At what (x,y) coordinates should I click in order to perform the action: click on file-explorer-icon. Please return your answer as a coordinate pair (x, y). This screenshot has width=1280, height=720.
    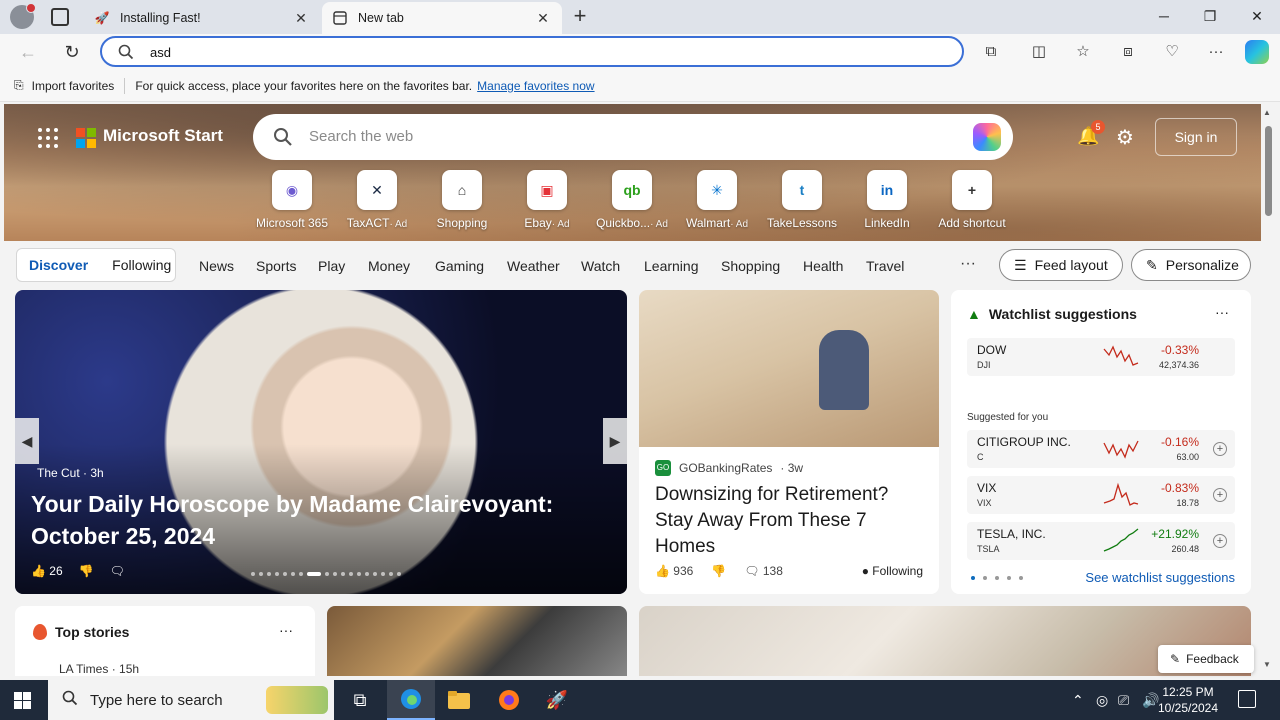
    Looking at the image, I should click on (459, 700).